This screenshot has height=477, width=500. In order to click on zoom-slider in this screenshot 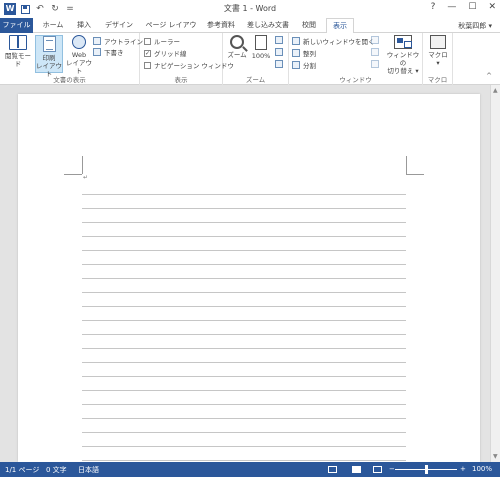, I will do `click(426, 469)`.